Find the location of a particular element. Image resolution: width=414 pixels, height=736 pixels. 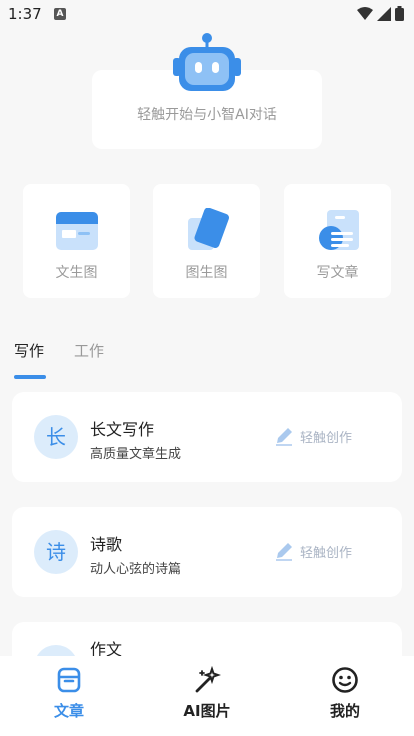

item-avatar: 诗 is located at coordinates (56, 552).